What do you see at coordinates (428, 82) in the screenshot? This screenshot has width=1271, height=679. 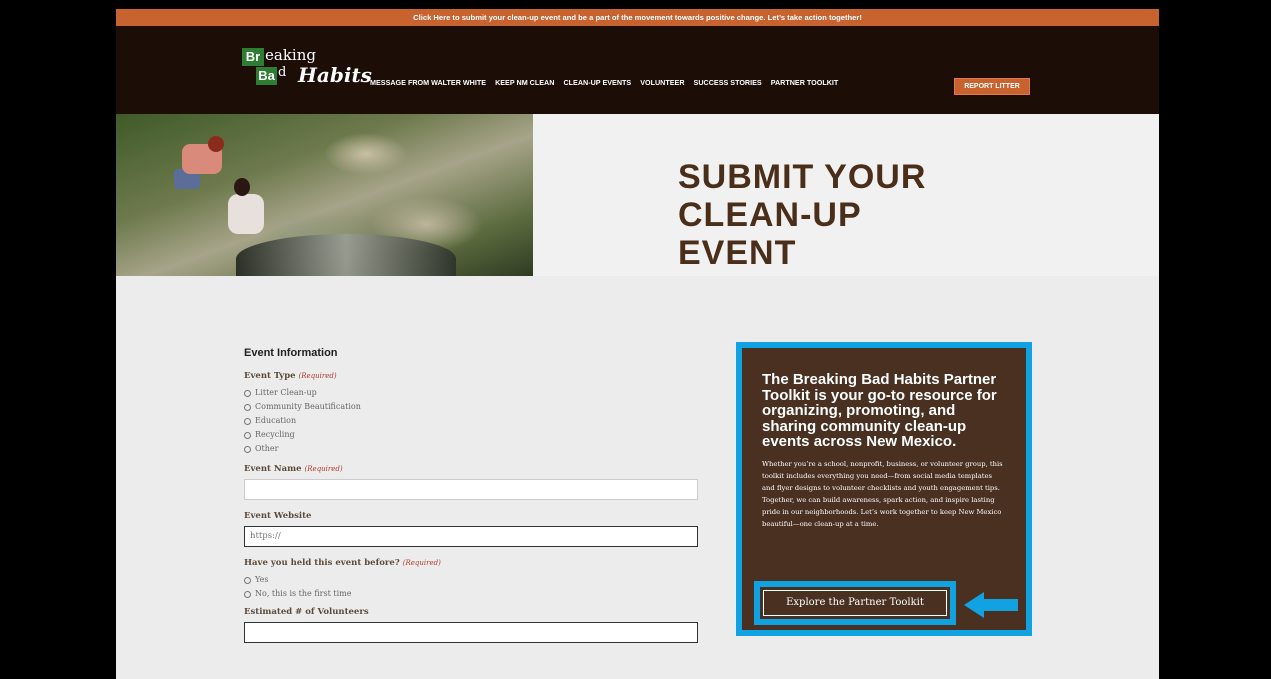 I see `nav-item-message-from-walter-white: MESSAGE FROM WALTER WHITE` at bounding box center [428, 82].